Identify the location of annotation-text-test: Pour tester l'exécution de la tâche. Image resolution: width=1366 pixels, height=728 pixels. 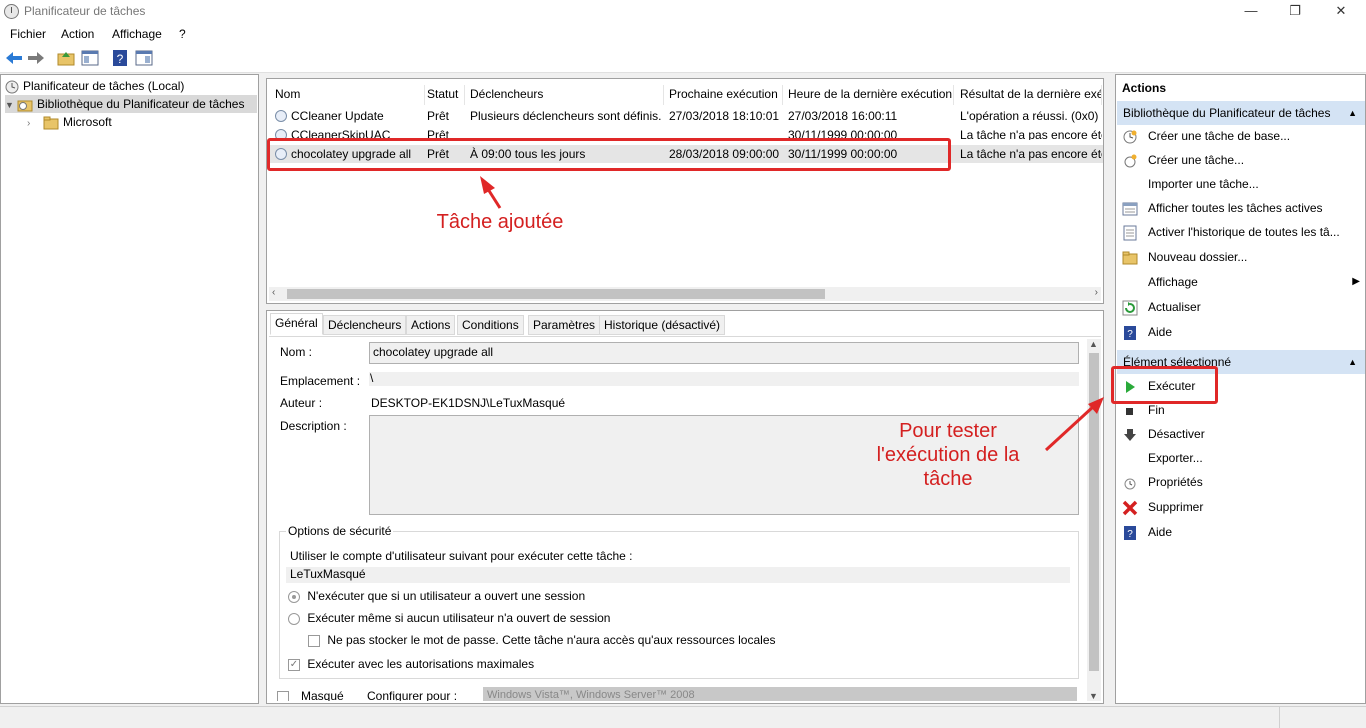
(948, 455).